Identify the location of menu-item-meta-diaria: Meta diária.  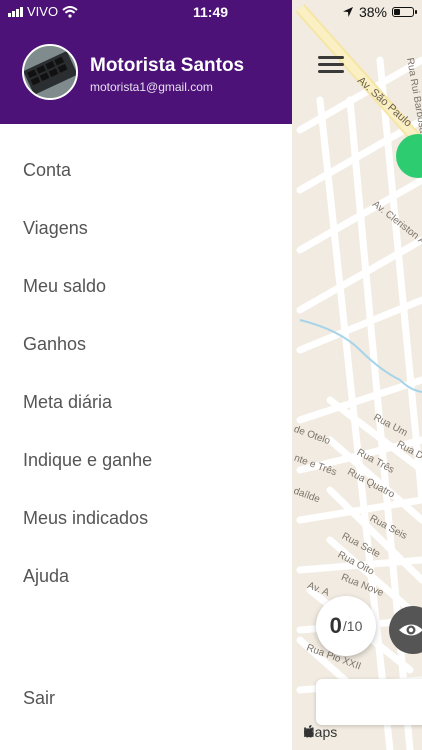
(146, 402).